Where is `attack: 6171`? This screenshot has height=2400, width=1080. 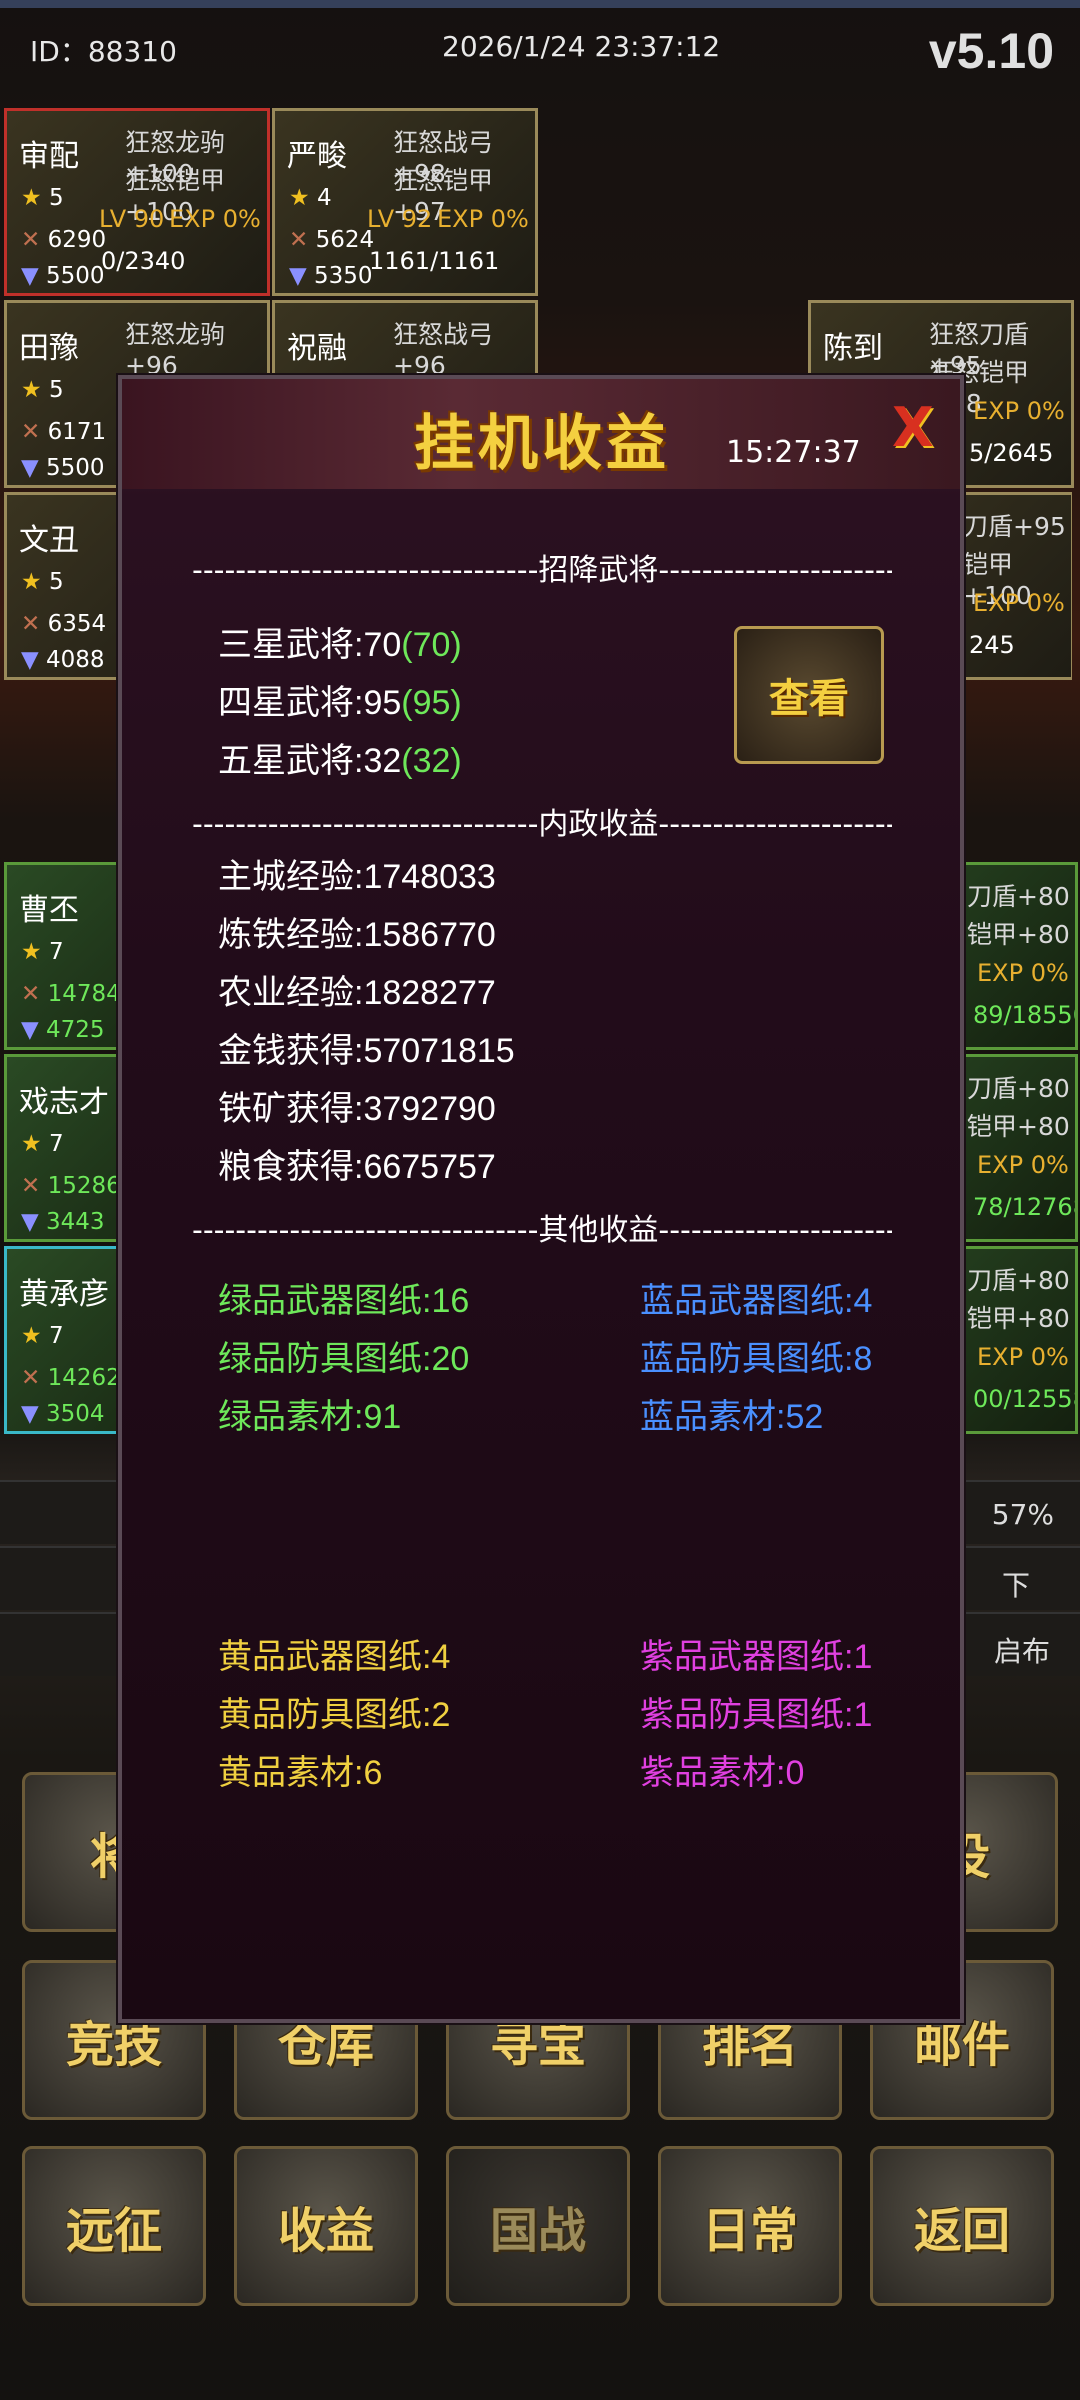 attack: 6171 is located at coordinates (77, 432).